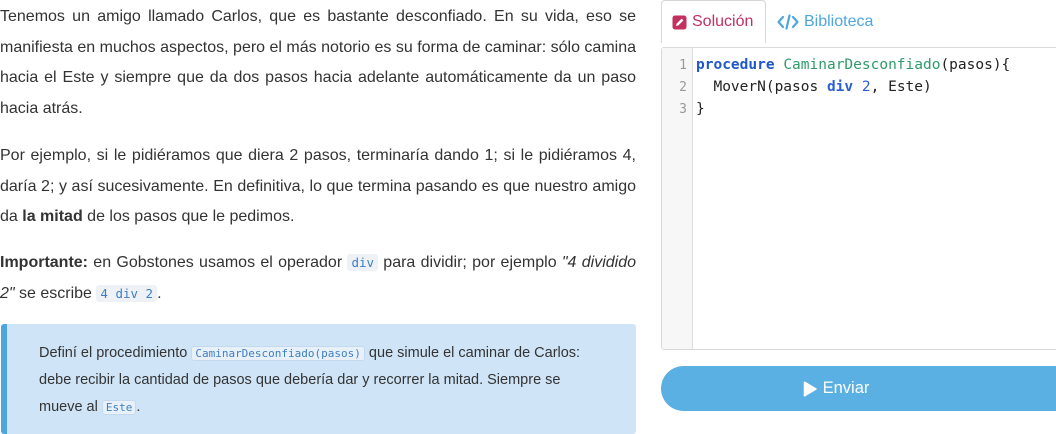  Describe the element at coordinates (862, 65) in the screenshot. I see `code-procedure-name: CaminarDesconfiado` at that location.